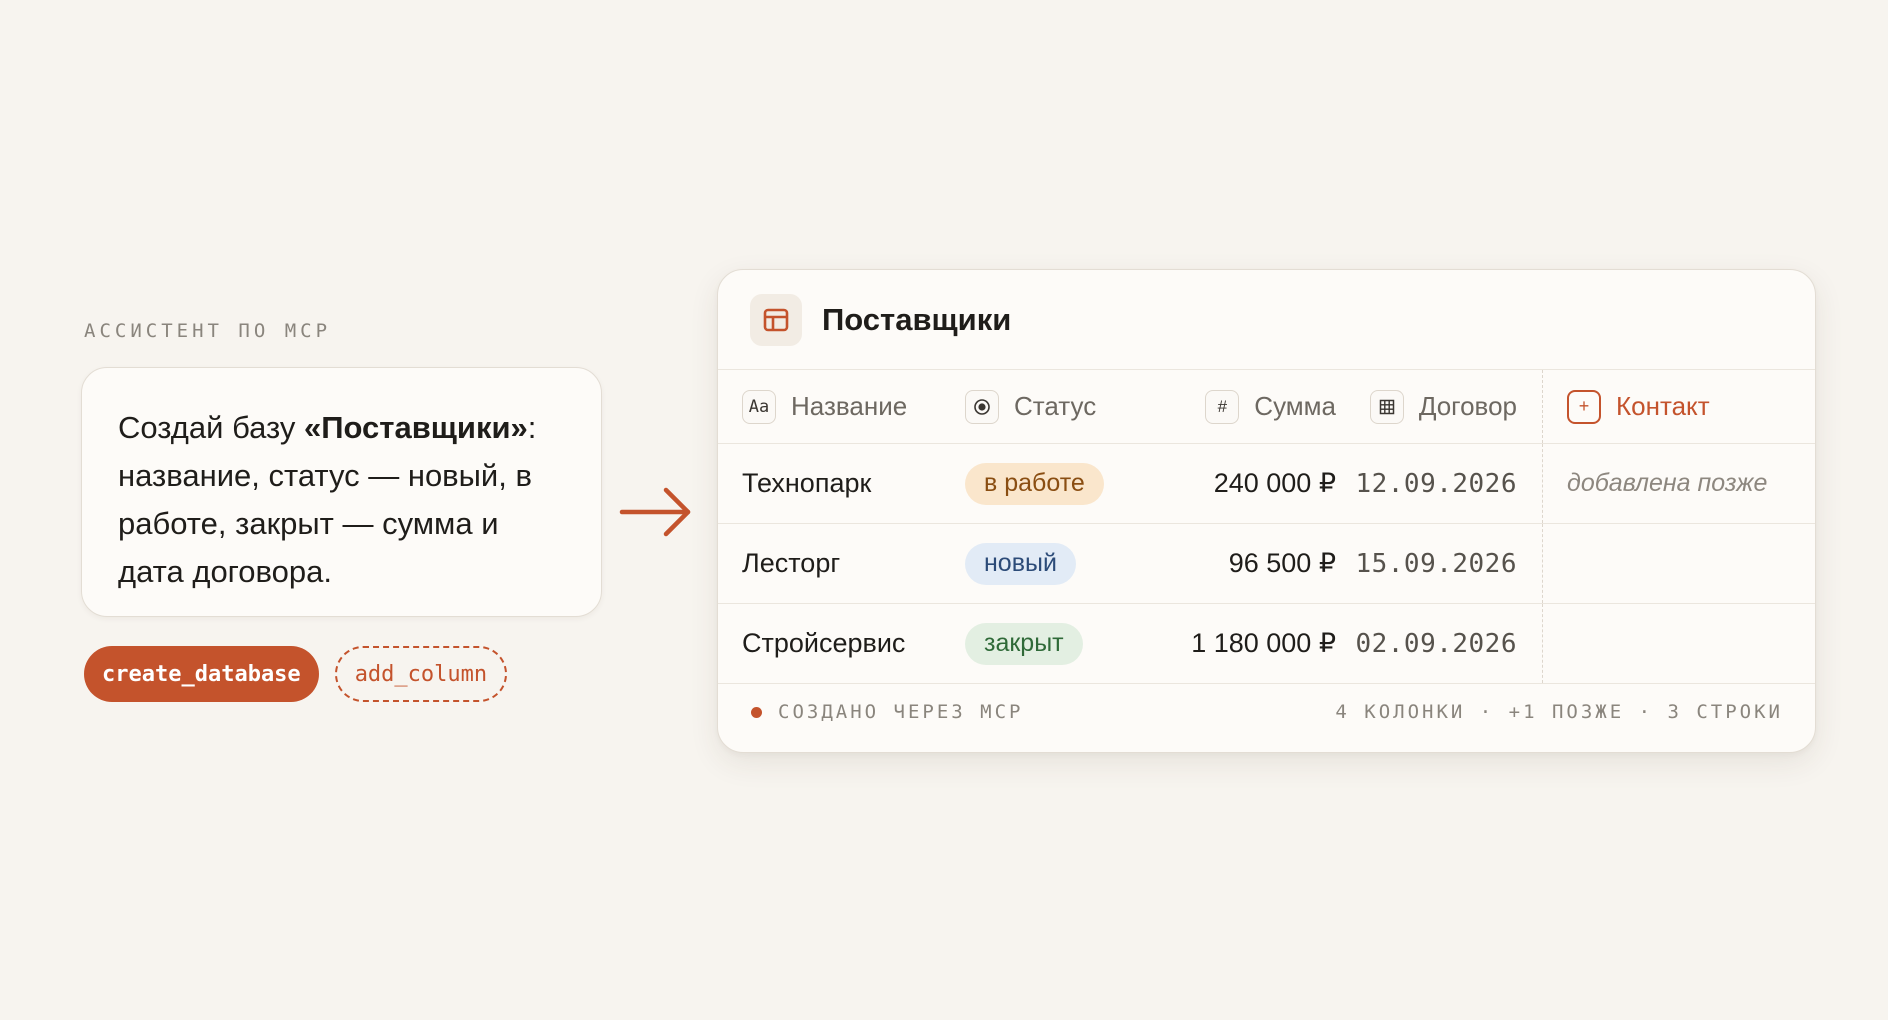  Describe the element at coordinates (1266, 320) in the screenshot. I see `database-header: Поставщики` at that location.